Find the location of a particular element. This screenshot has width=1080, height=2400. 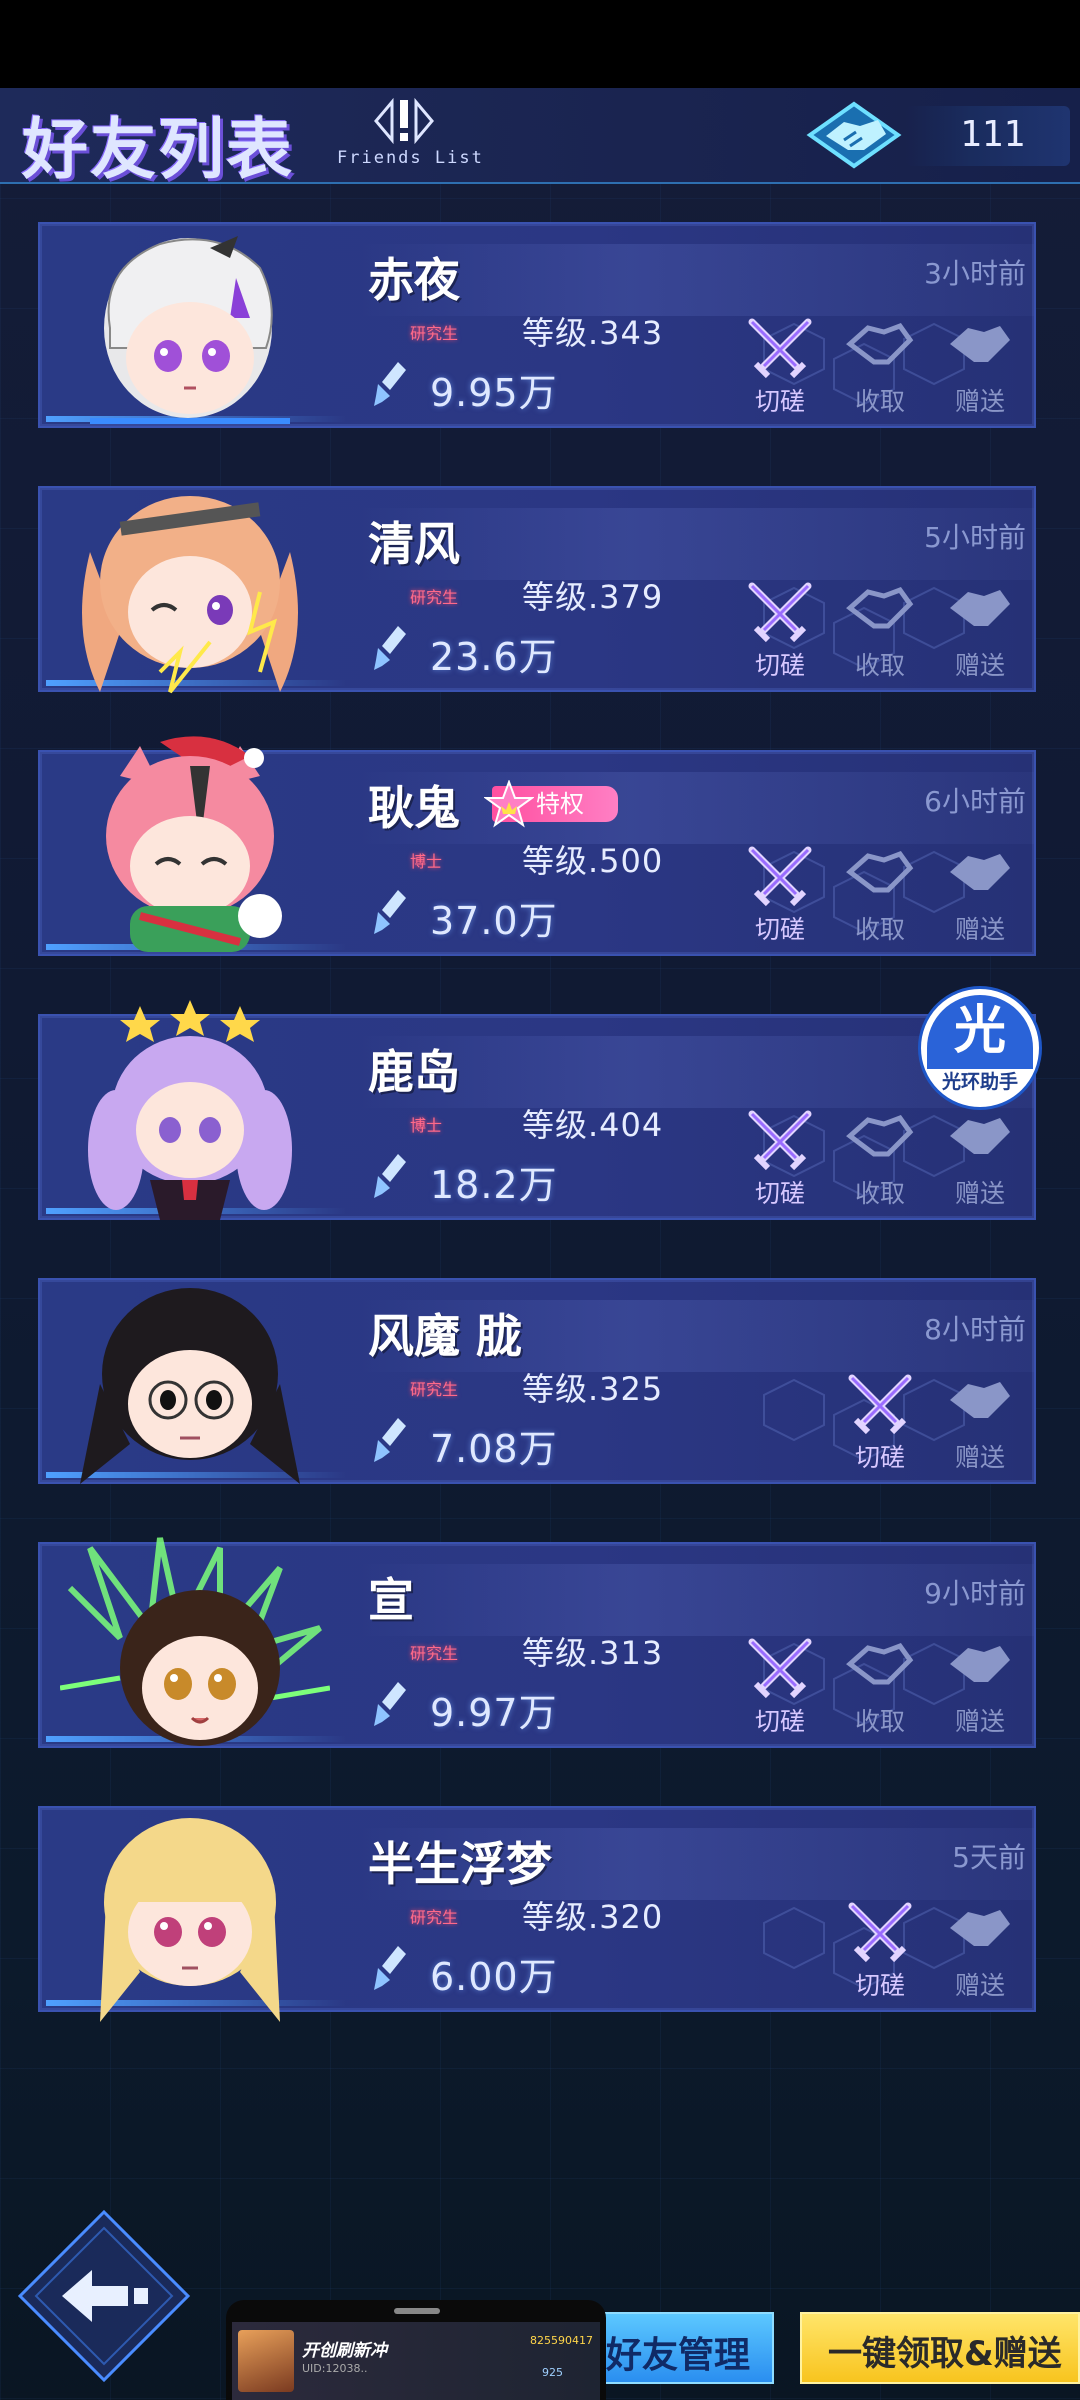

friend-count: 111 is located at coordinates (993, 134).